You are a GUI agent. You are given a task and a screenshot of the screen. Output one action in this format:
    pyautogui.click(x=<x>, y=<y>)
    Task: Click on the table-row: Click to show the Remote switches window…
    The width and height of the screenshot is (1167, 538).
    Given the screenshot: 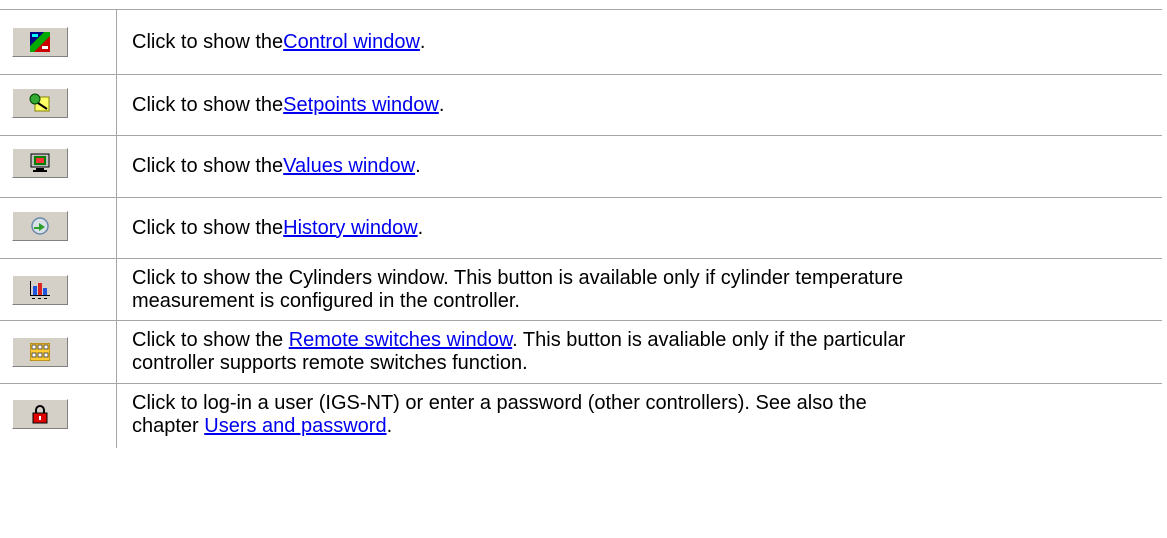 What is the action you would take?
    pyautogui.click(x=581, y=351)
    